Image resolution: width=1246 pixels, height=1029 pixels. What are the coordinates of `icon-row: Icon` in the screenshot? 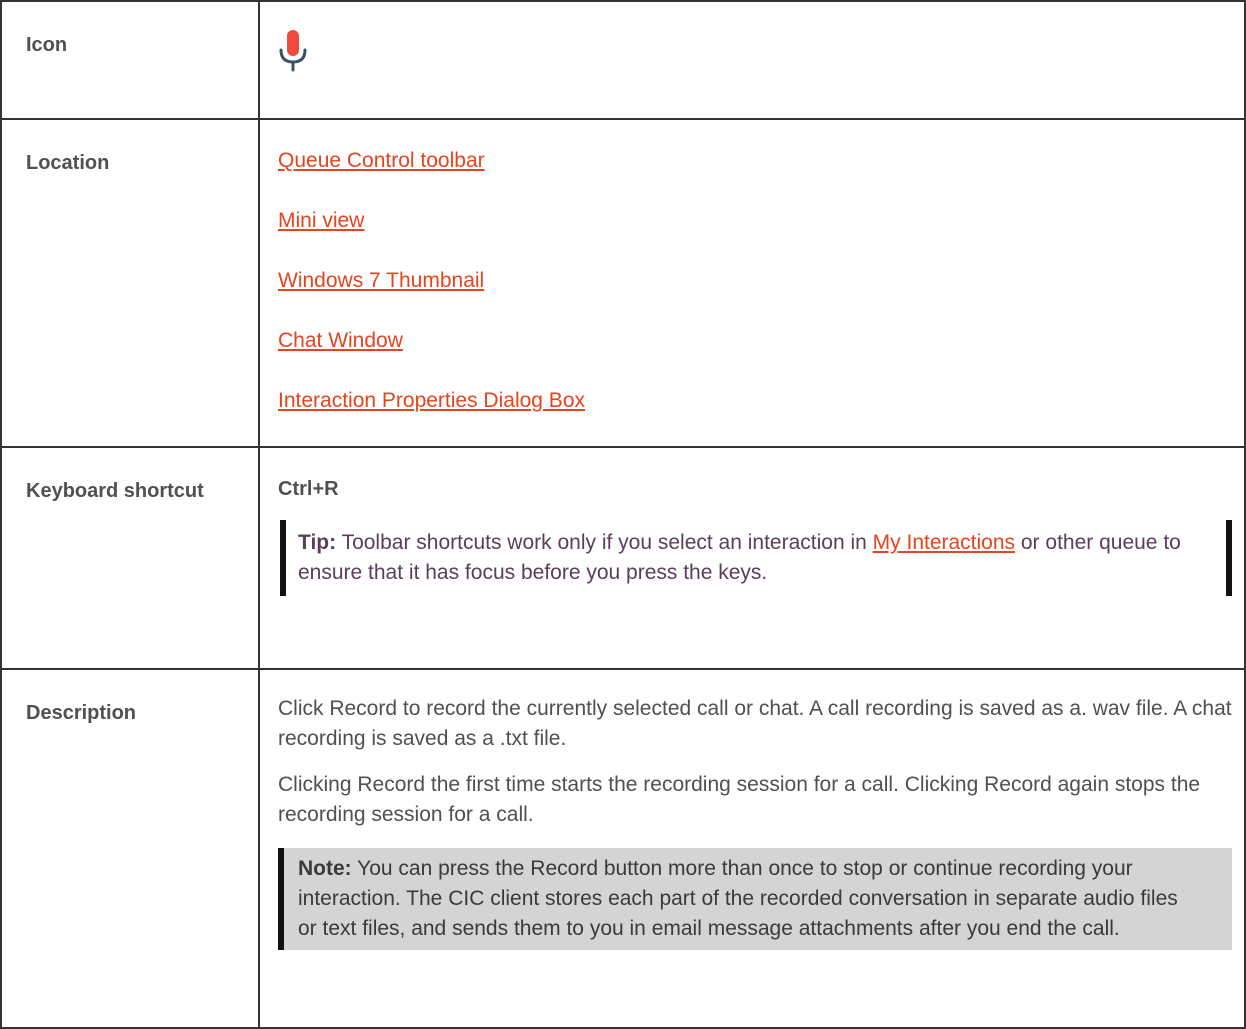 It's located at (623, 60).